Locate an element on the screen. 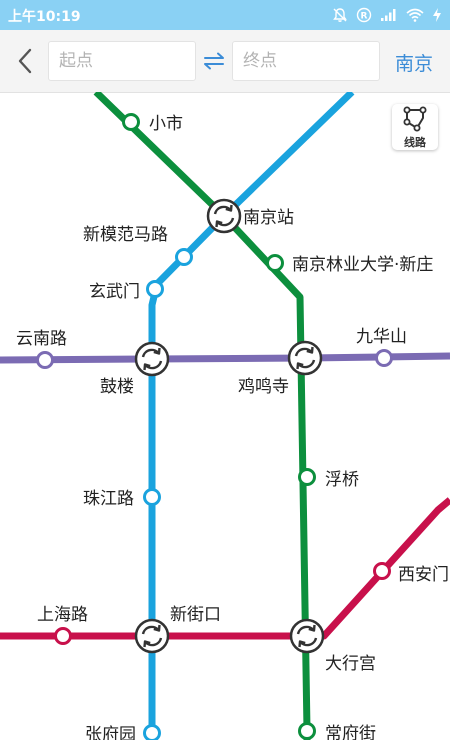  label-nanjing-station: 南京站 is located at coordinates (268, 218).